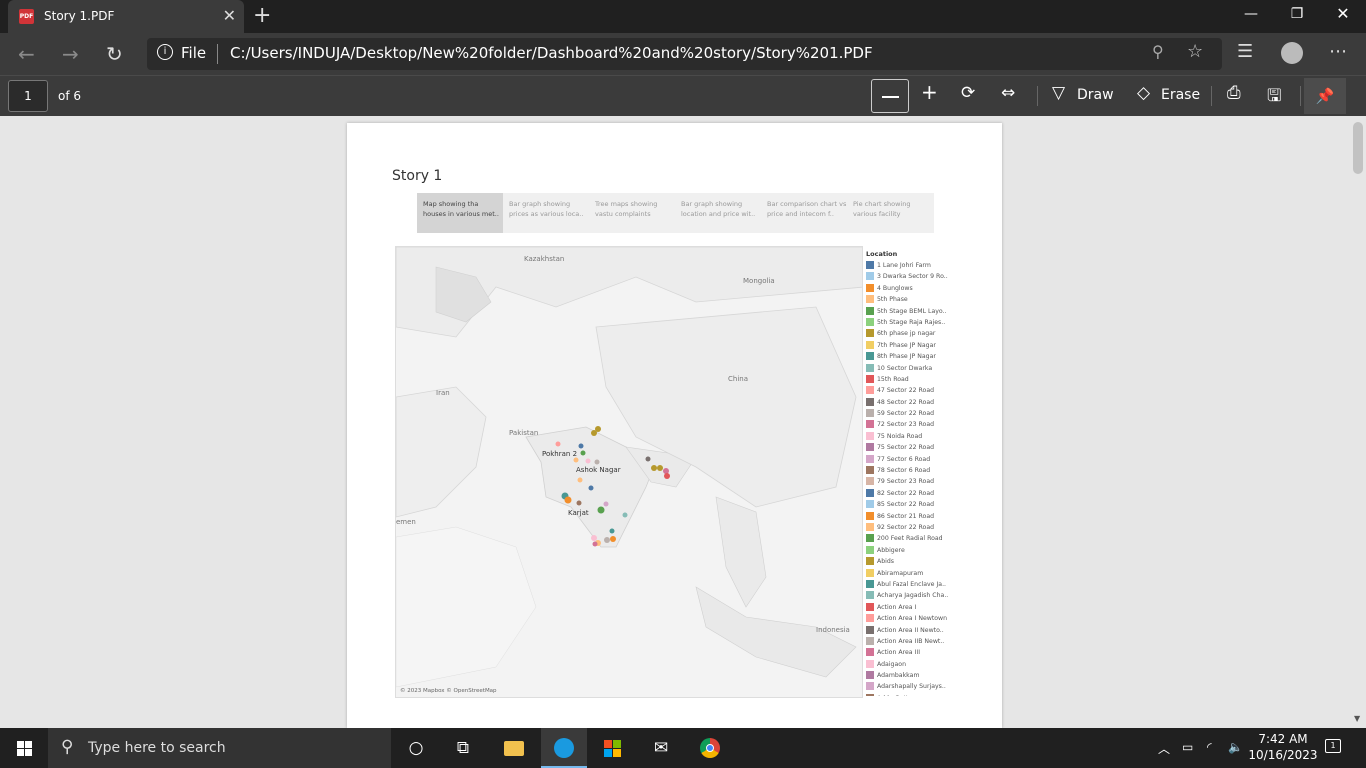  I want to click on legend-item: 200 Feet Radial Road, so click(911, 539).